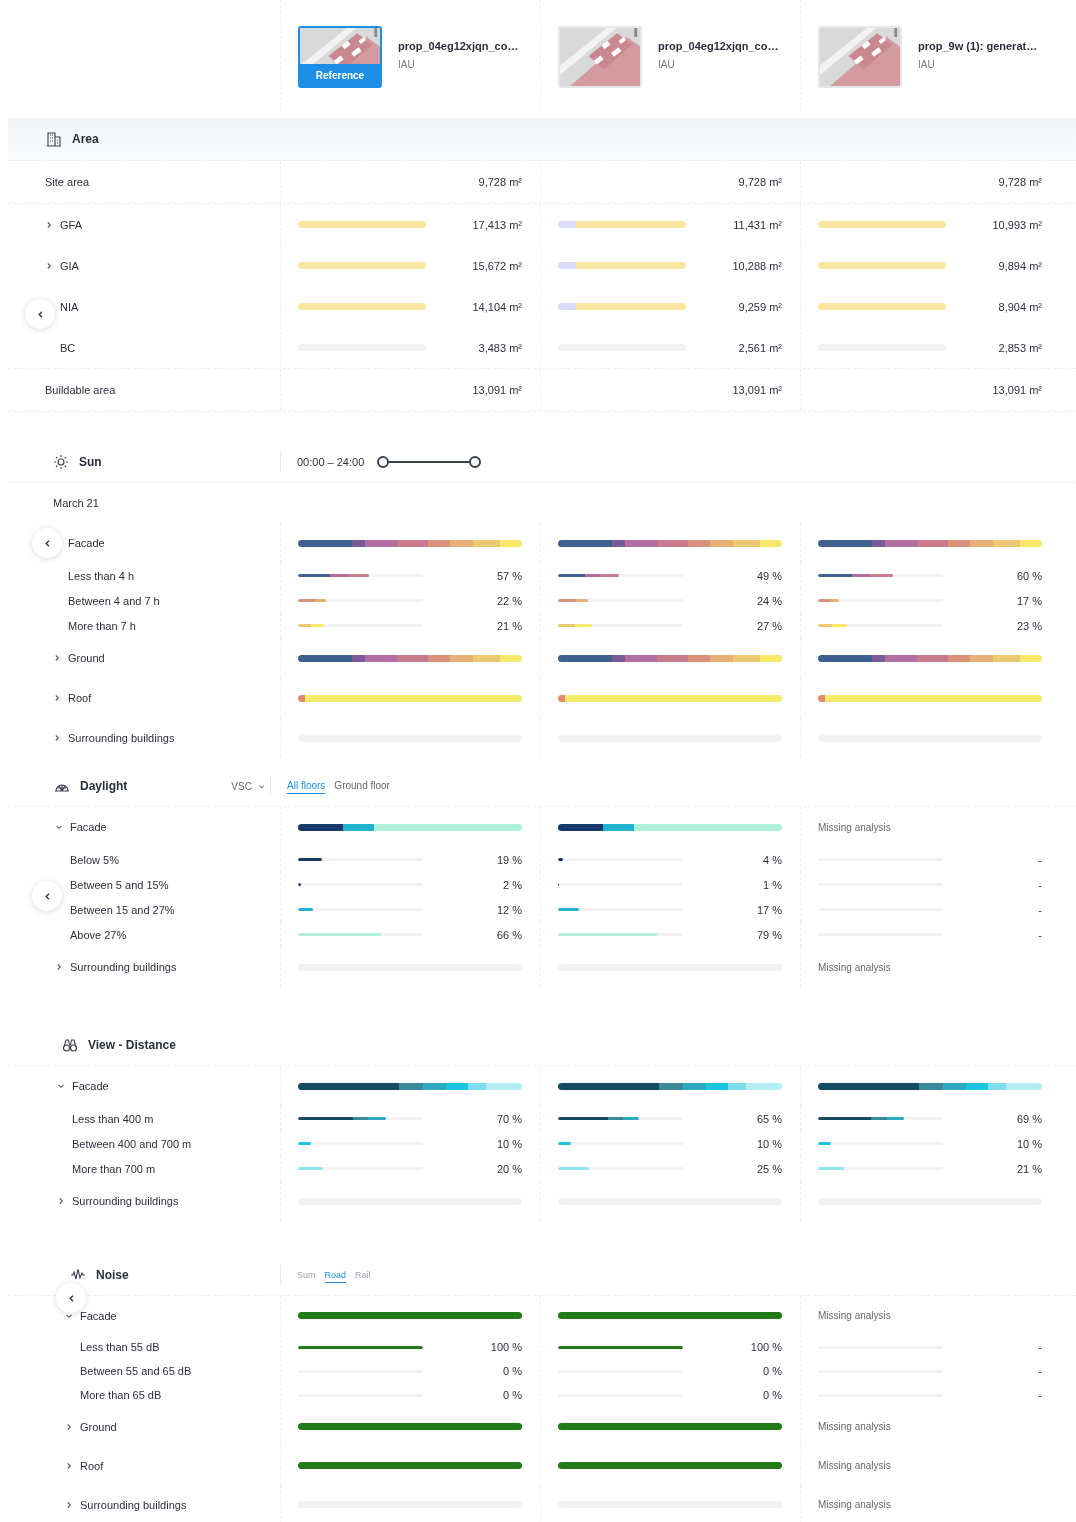  Describe the element at coordinates (68, 347) in the screenshot. I see `row-label: BC` at that location.